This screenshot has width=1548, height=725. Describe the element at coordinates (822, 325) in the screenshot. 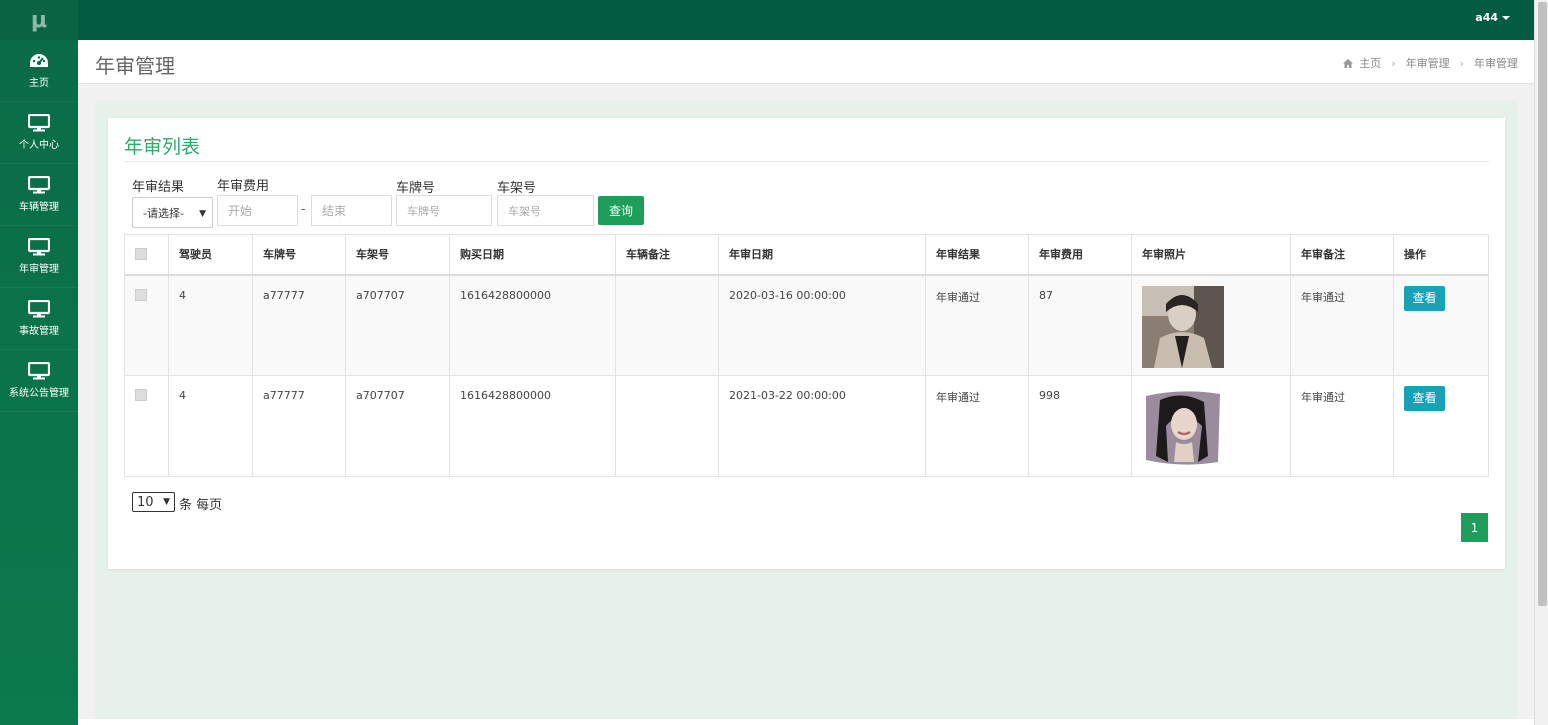

I see `review-date-cell: 2020-03-16 00:00:00` at that location.